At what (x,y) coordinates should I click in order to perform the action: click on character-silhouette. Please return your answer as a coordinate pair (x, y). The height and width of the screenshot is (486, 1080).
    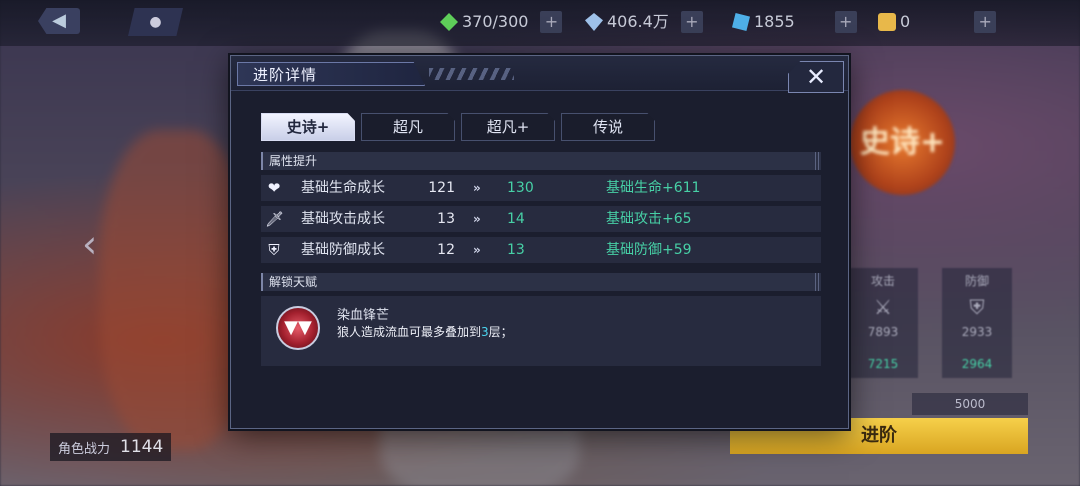
    Looking at the image, I should click on (175, 290).